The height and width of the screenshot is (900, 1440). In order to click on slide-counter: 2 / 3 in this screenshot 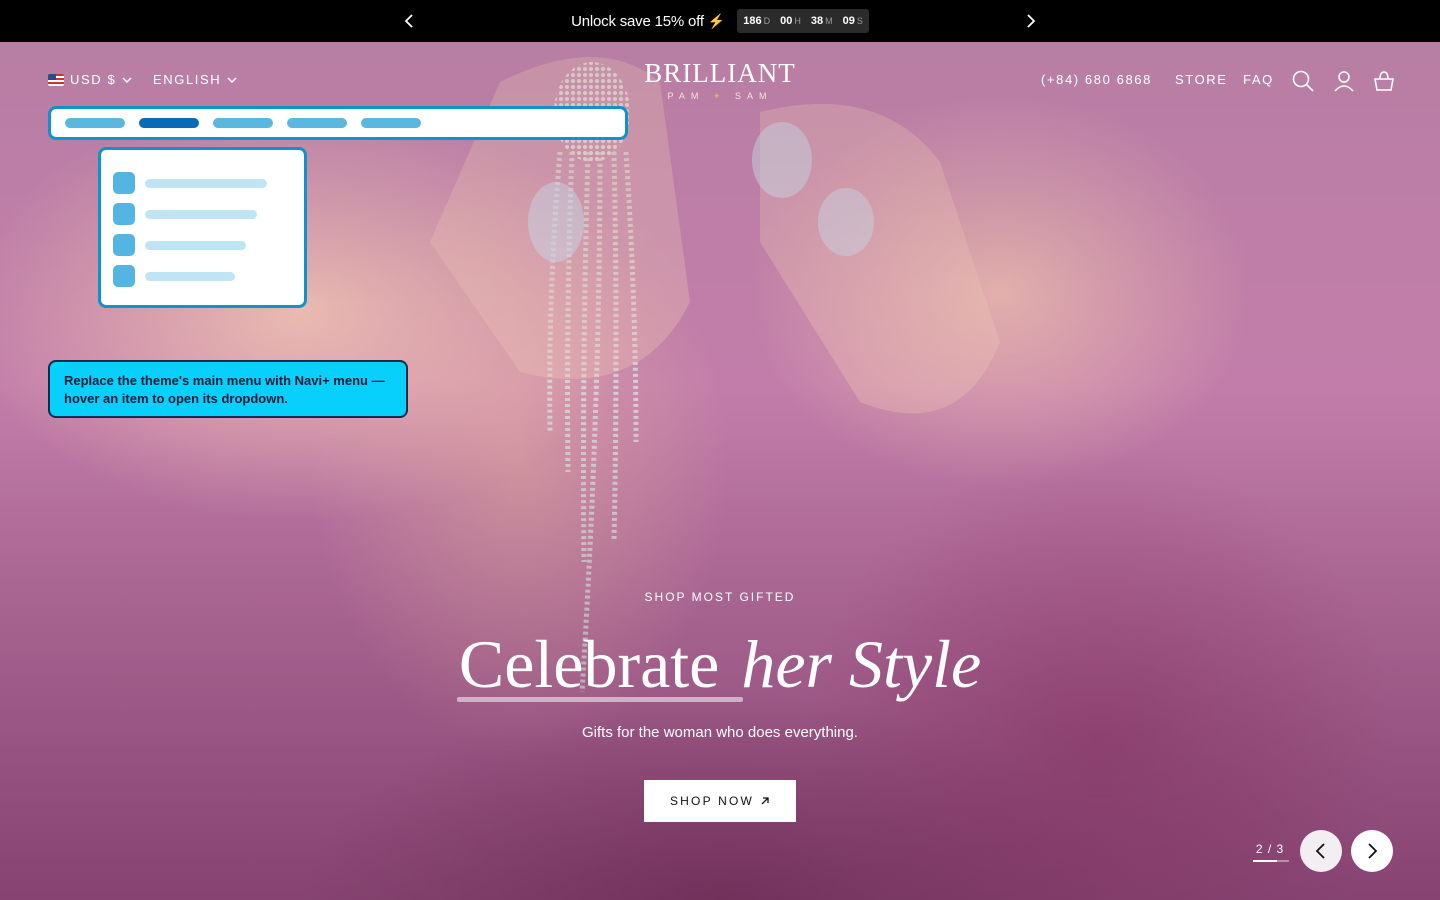, I will do `click(1270, 849)`.